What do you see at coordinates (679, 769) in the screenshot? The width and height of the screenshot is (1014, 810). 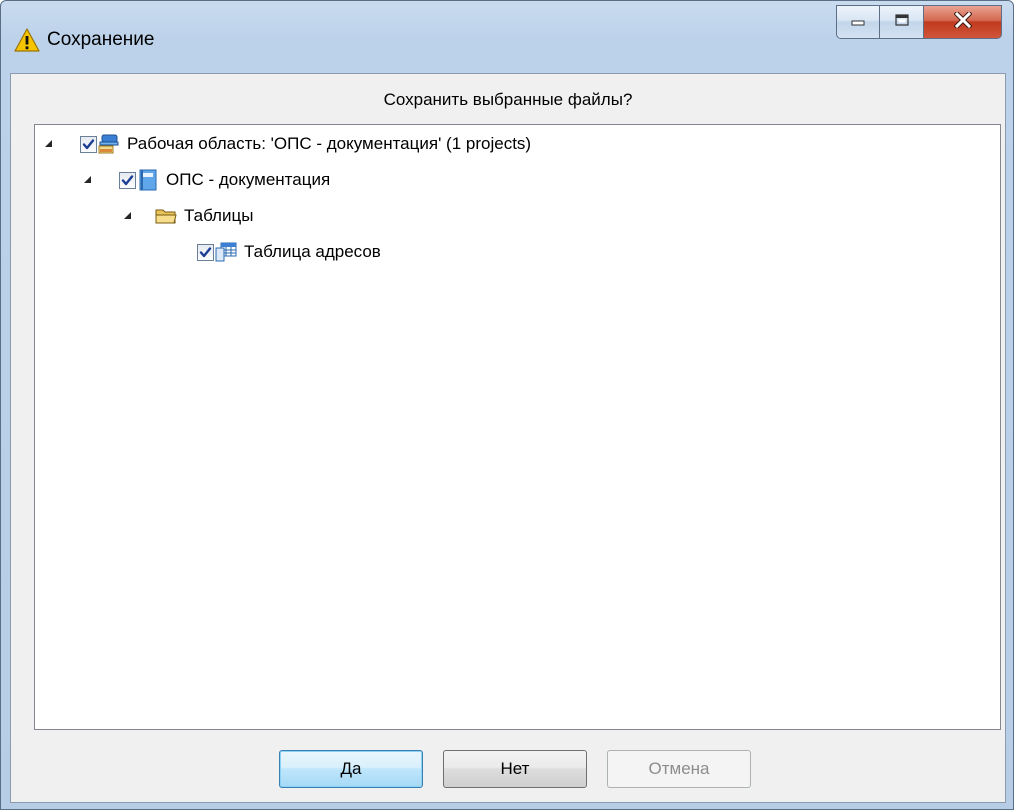 I see `cancel-button: Отмена` at bounding box center [679, 769].